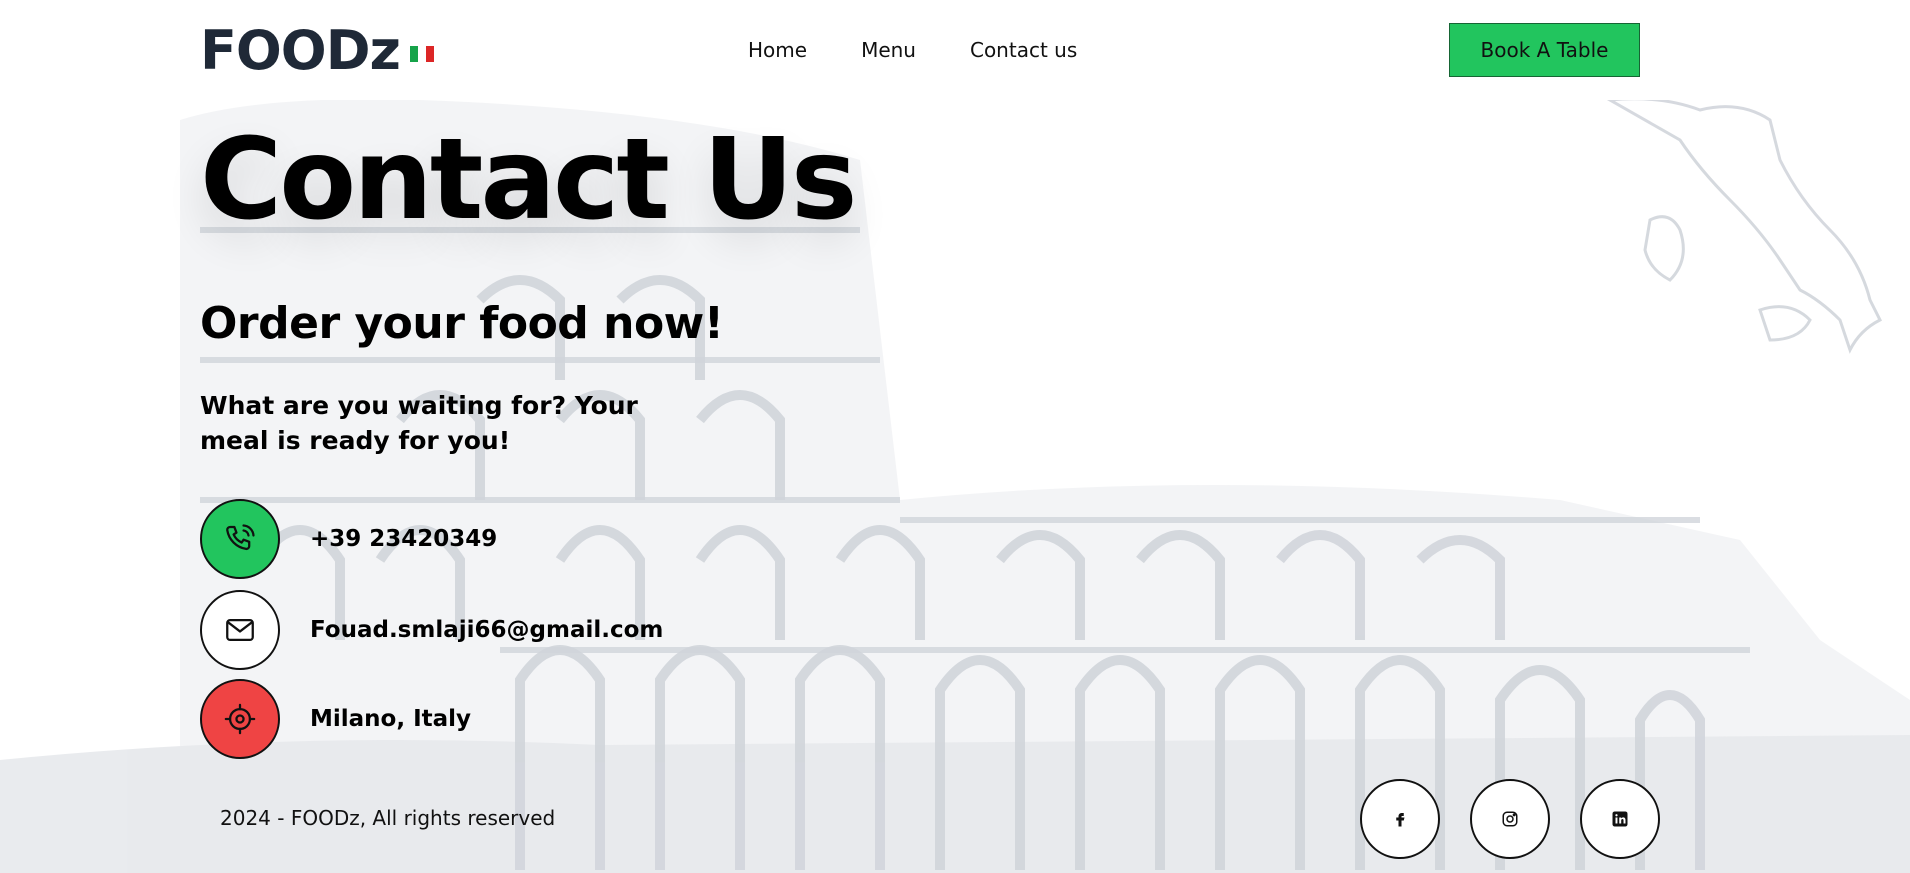 The height and width of the screenshot is (873, 1910). I want to click on location-text: Milano, Italy, so click(391, 719).